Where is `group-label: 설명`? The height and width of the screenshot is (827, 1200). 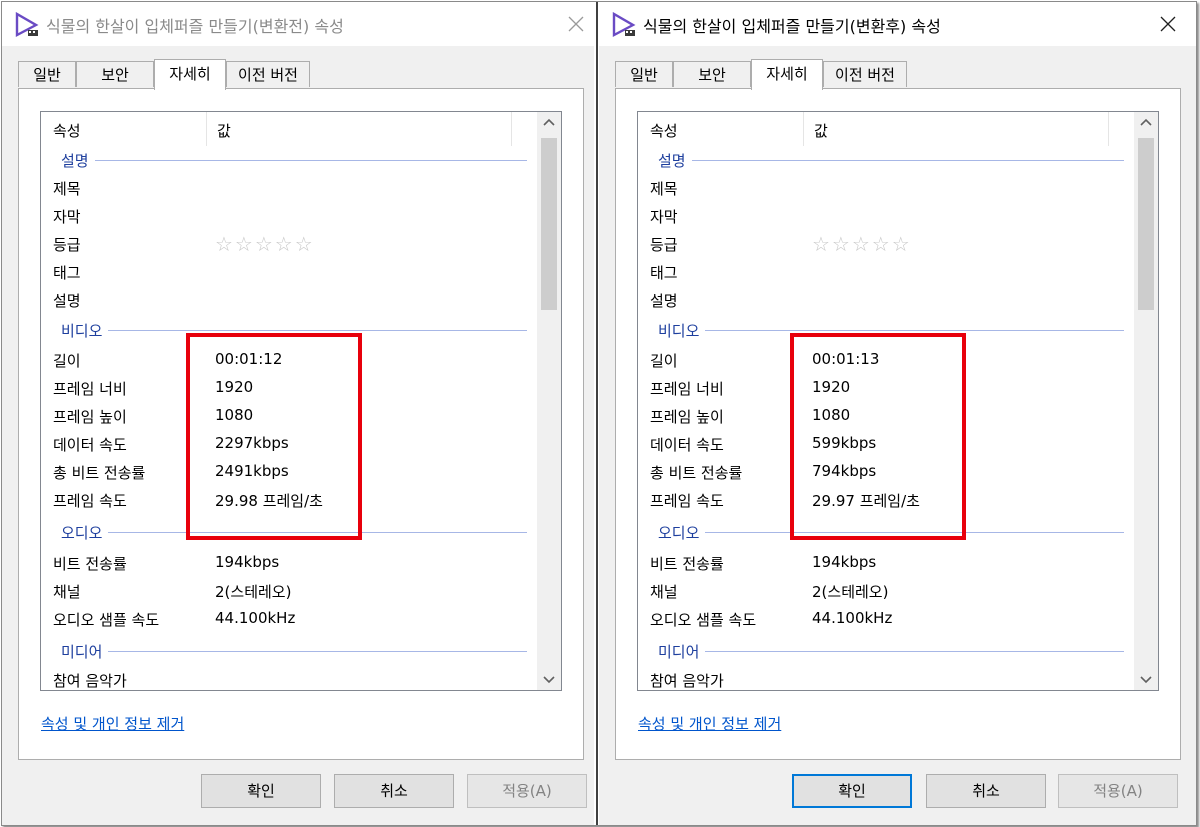
group-label: 설명 is located at coordinates (675, 160).